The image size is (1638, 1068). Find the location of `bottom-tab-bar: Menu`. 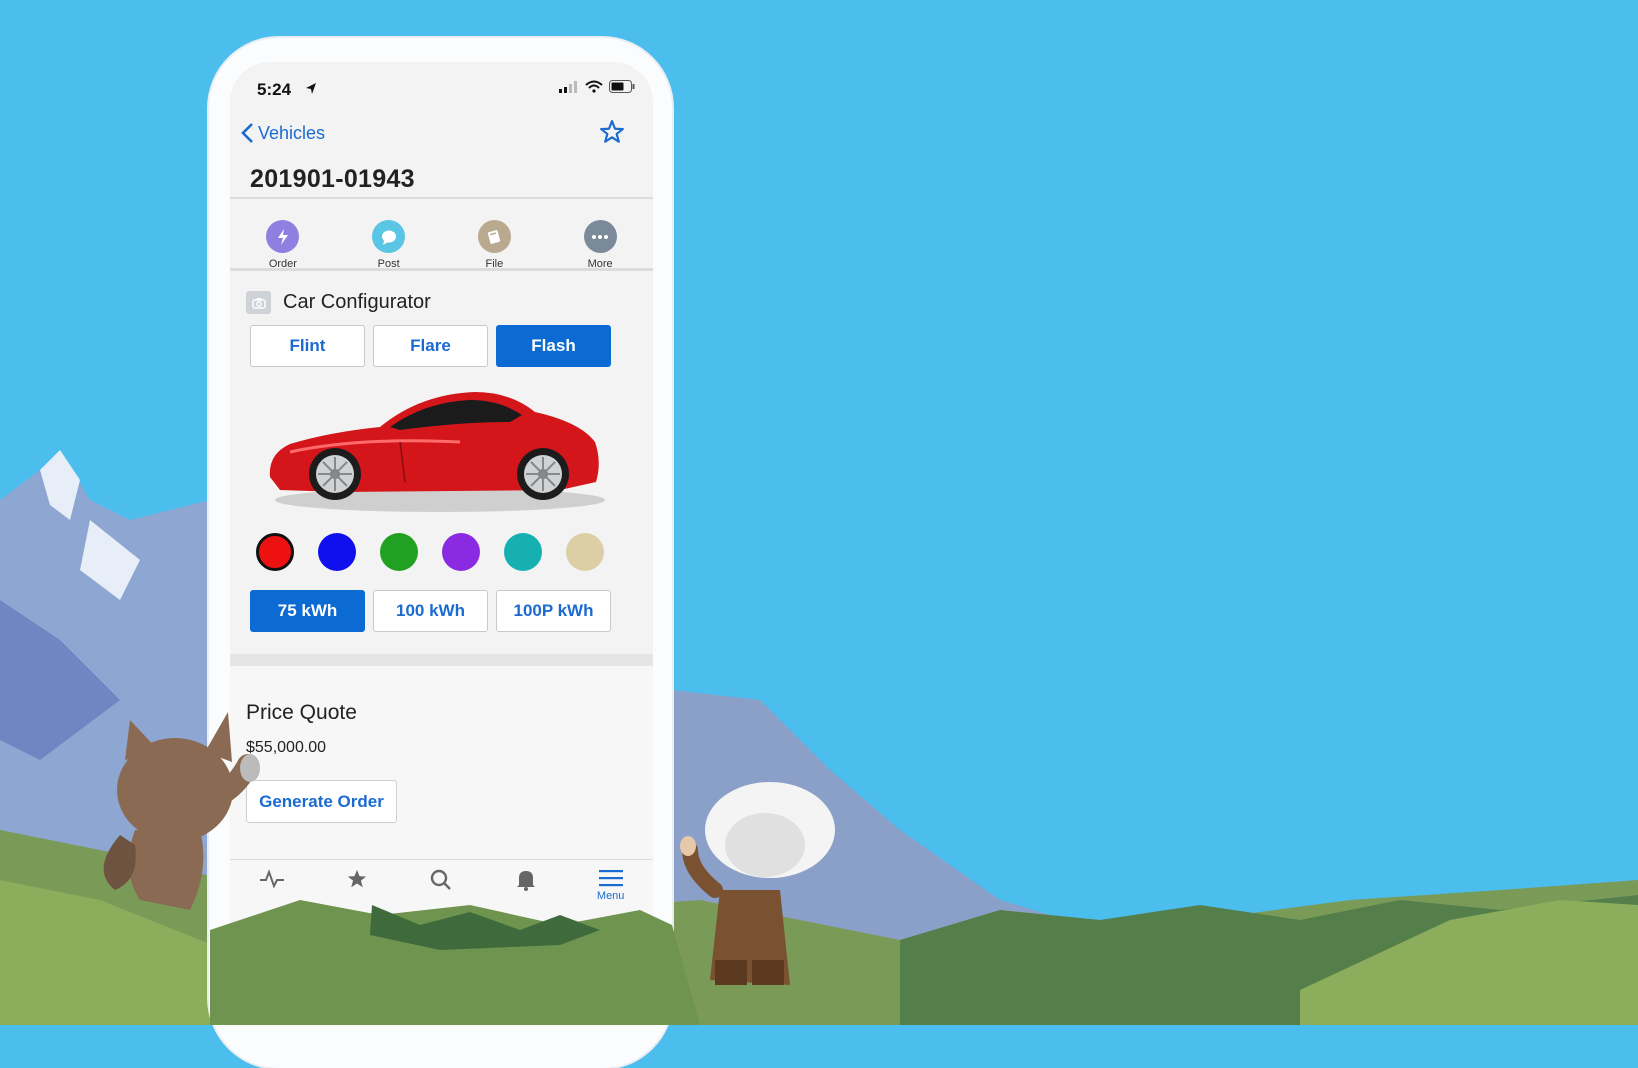

bottom-tab-bar: Menu is located at coordinates (441, 889).